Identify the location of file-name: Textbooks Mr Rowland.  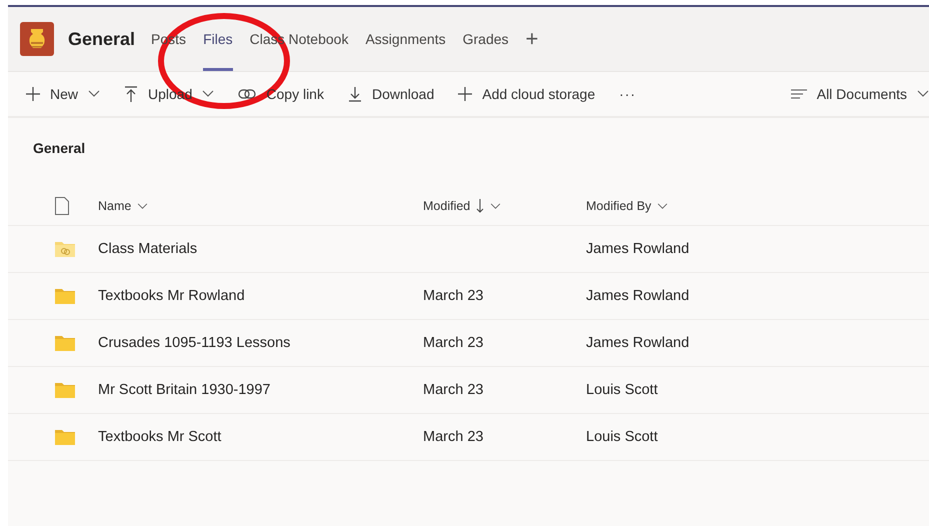
(171, 296).